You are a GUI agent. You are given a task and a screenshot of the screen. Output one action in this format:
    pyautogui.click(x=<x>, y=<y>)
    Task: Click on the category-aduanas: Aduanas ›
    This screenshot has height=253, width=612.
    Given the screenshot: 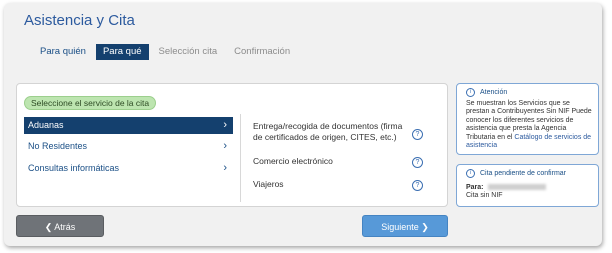 What is the action you would take?
    pyautogui.click(x=128, y=125)
    